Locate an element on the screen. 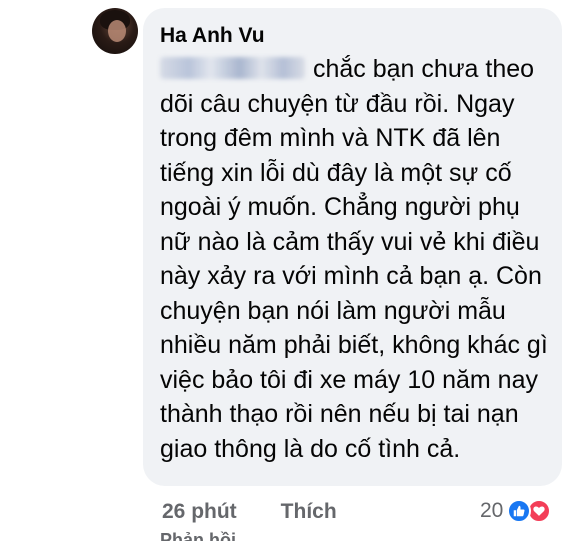  reply-link-partial: Phản hồi is located at coordinates (198, 535).